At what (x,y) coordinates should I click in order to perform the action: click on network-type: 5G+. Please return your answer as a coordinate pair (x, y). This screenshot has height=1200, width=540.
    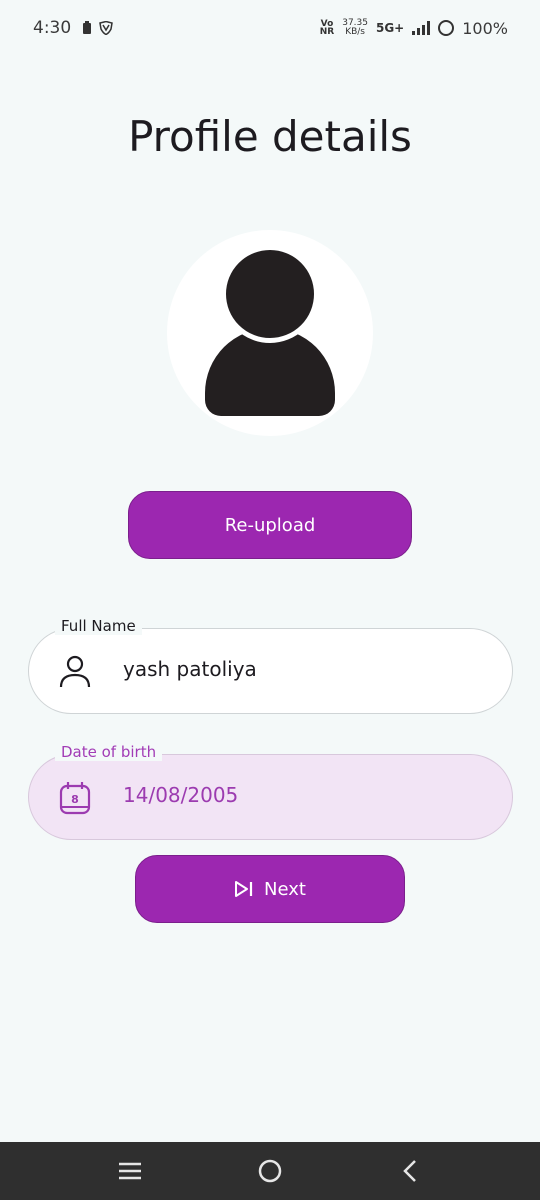
    Looking at the image, I should click on (390, 28).